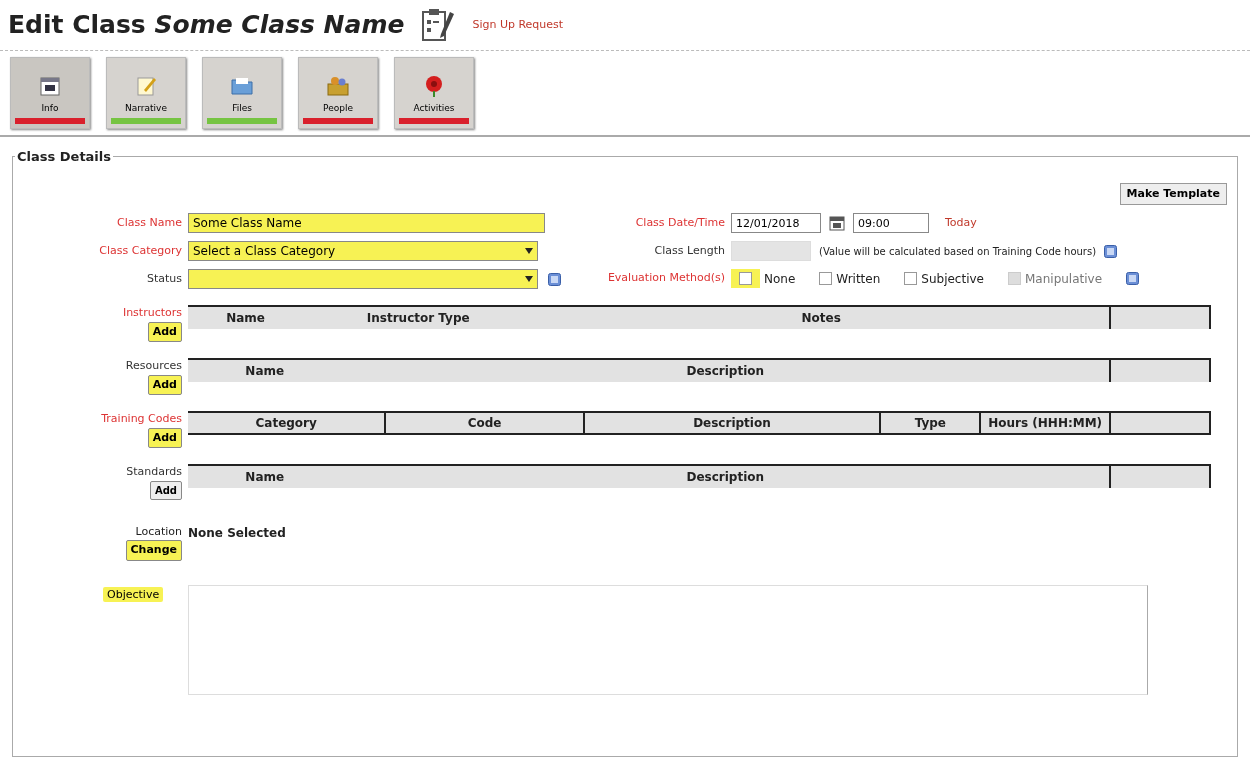 This screenshot has height=773, width=1250. I want to click on column-header: Category, so click(286, 423).